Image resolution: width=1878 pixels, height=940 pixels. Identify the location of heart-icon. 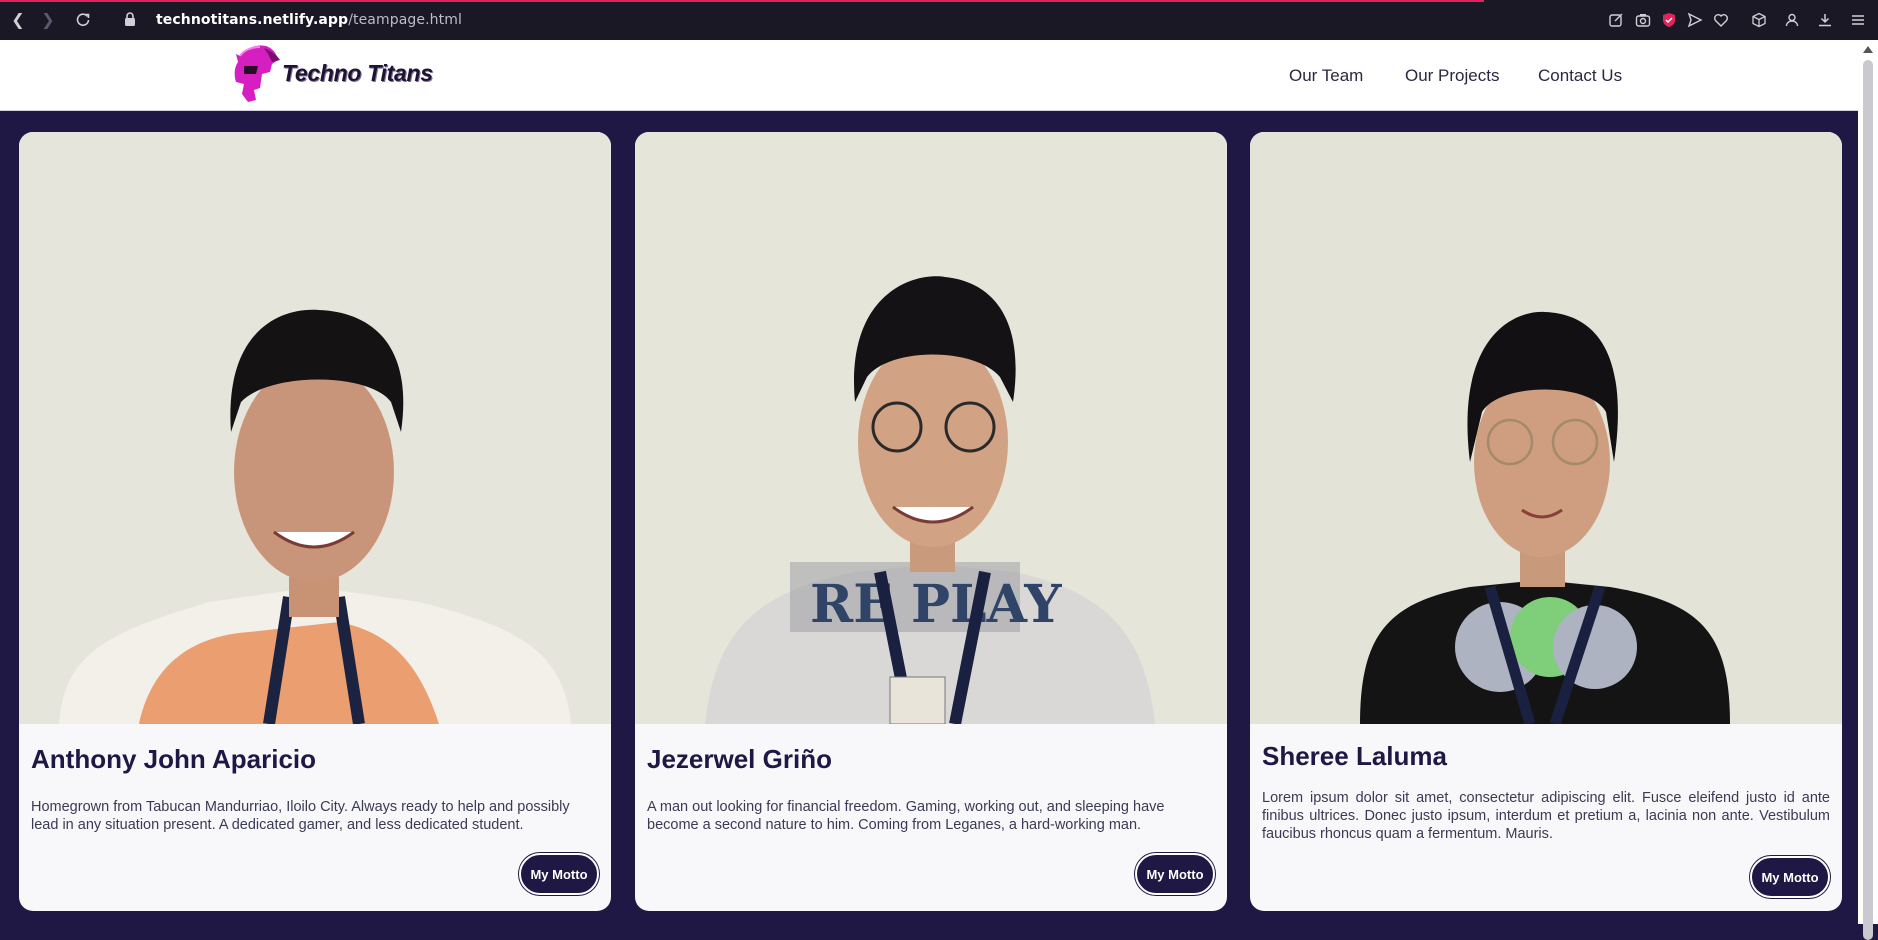
(1721, 20).